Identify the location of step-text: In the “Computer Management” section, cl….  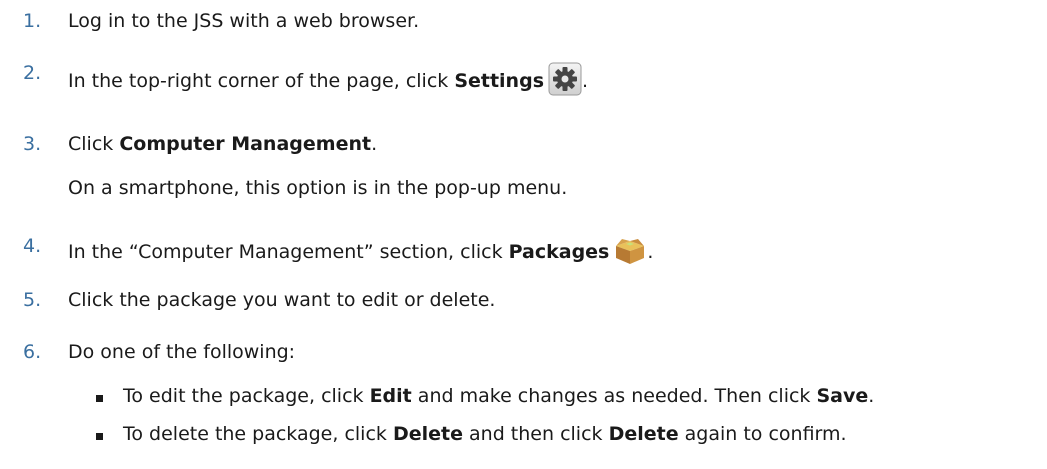
(360, 252).